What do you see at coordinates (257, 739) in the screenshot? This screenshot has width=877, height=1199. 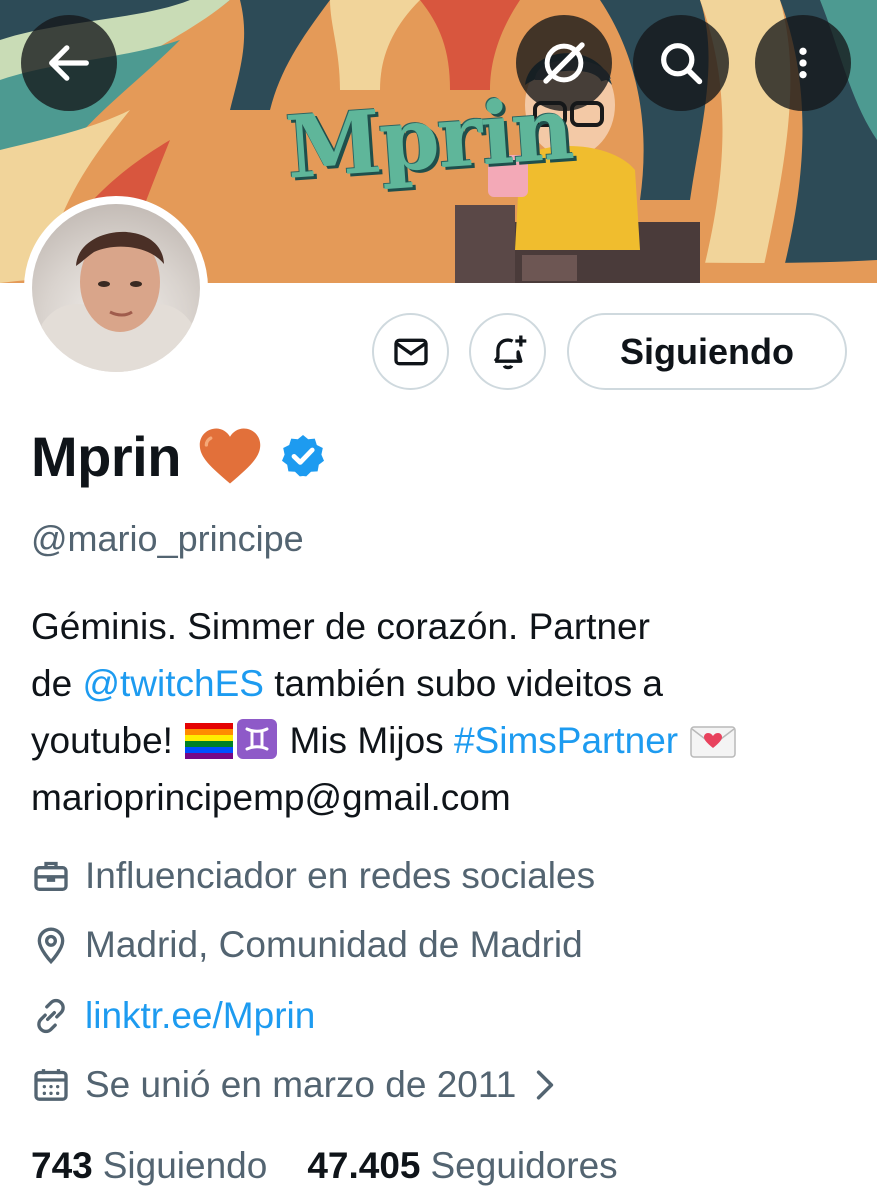 I see `gemini-icon` at bounding box center [257, 739].